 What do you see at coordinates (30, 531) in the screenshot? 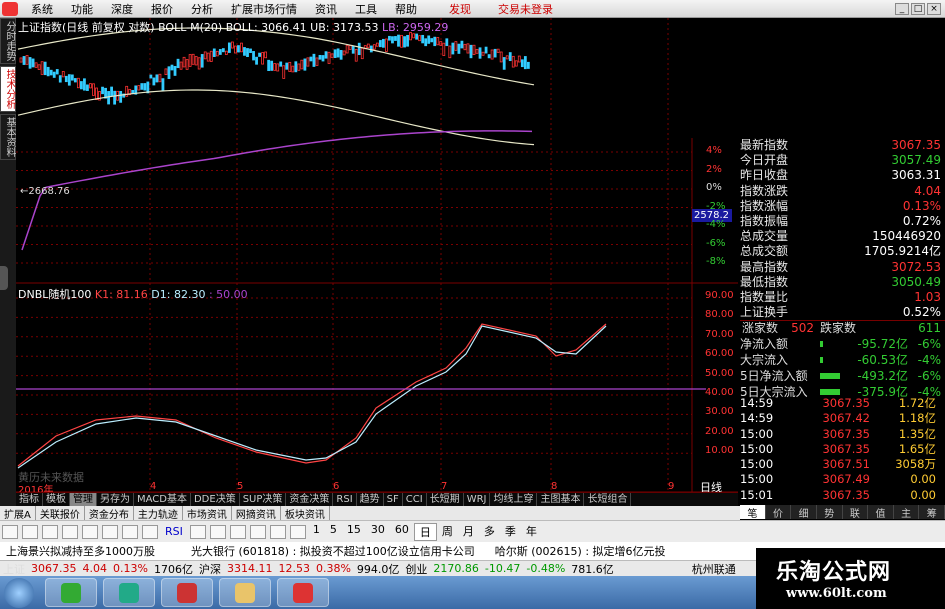
I see `zoom-out-icon` at bounding box center [30, 531].